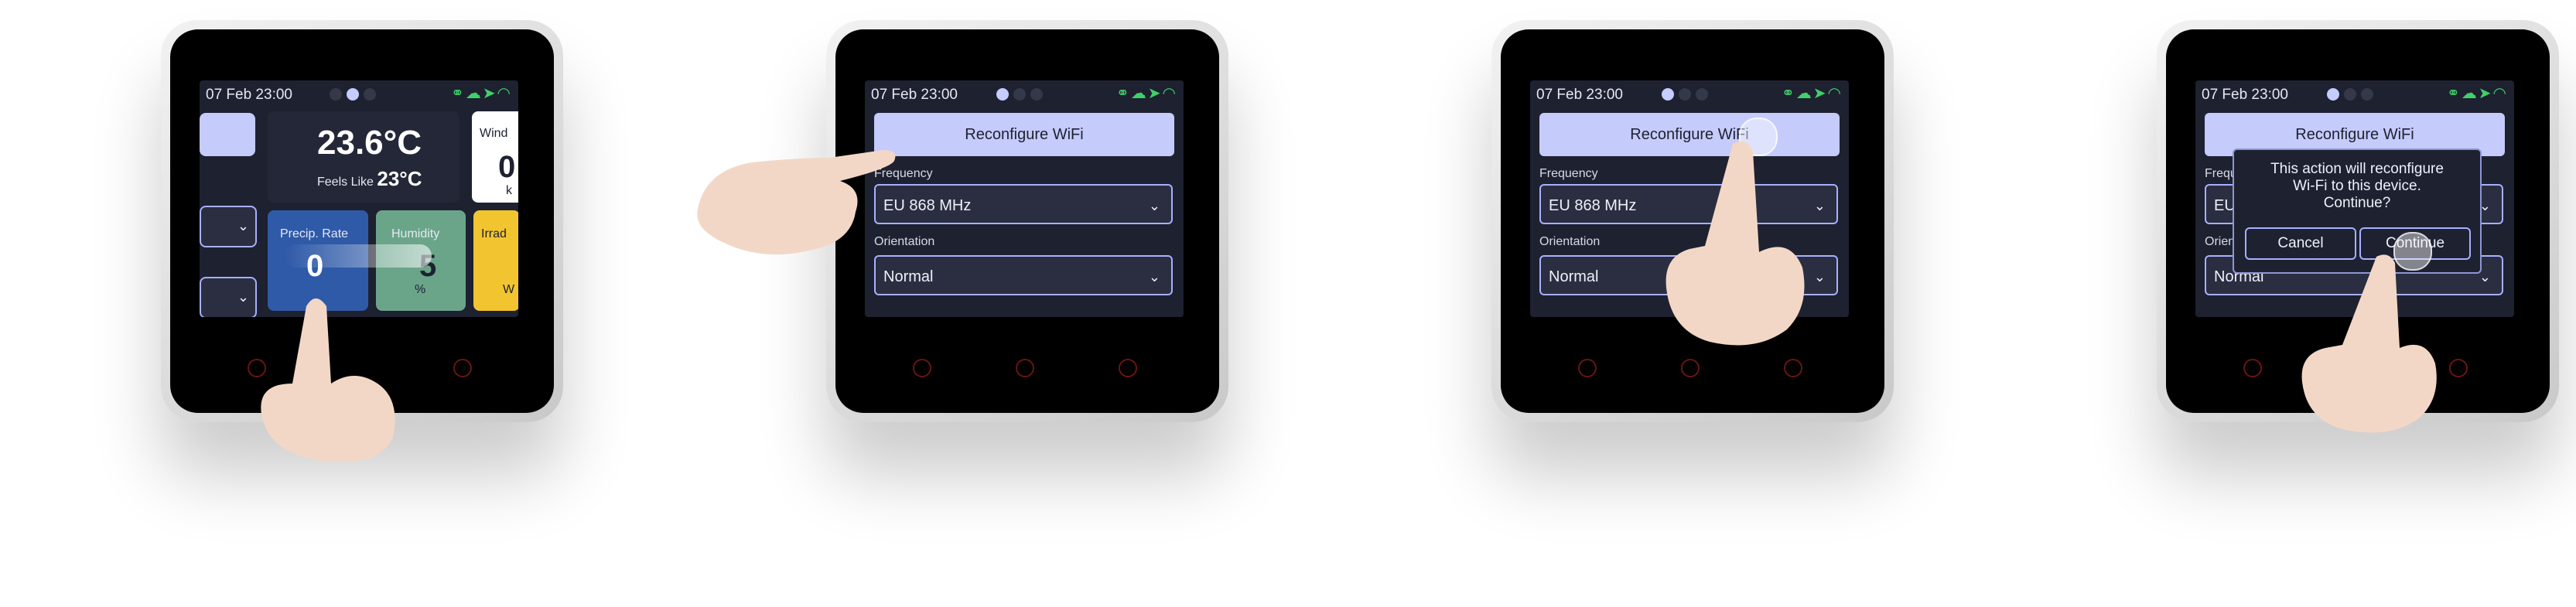 This screenshot has height=607, width=2576. What do you see at coordinates (1024, 135) in the screenshot?
I see `reconfigure-wifi-button: Reconfigure WiFi` at bounding box center [1024, 135].